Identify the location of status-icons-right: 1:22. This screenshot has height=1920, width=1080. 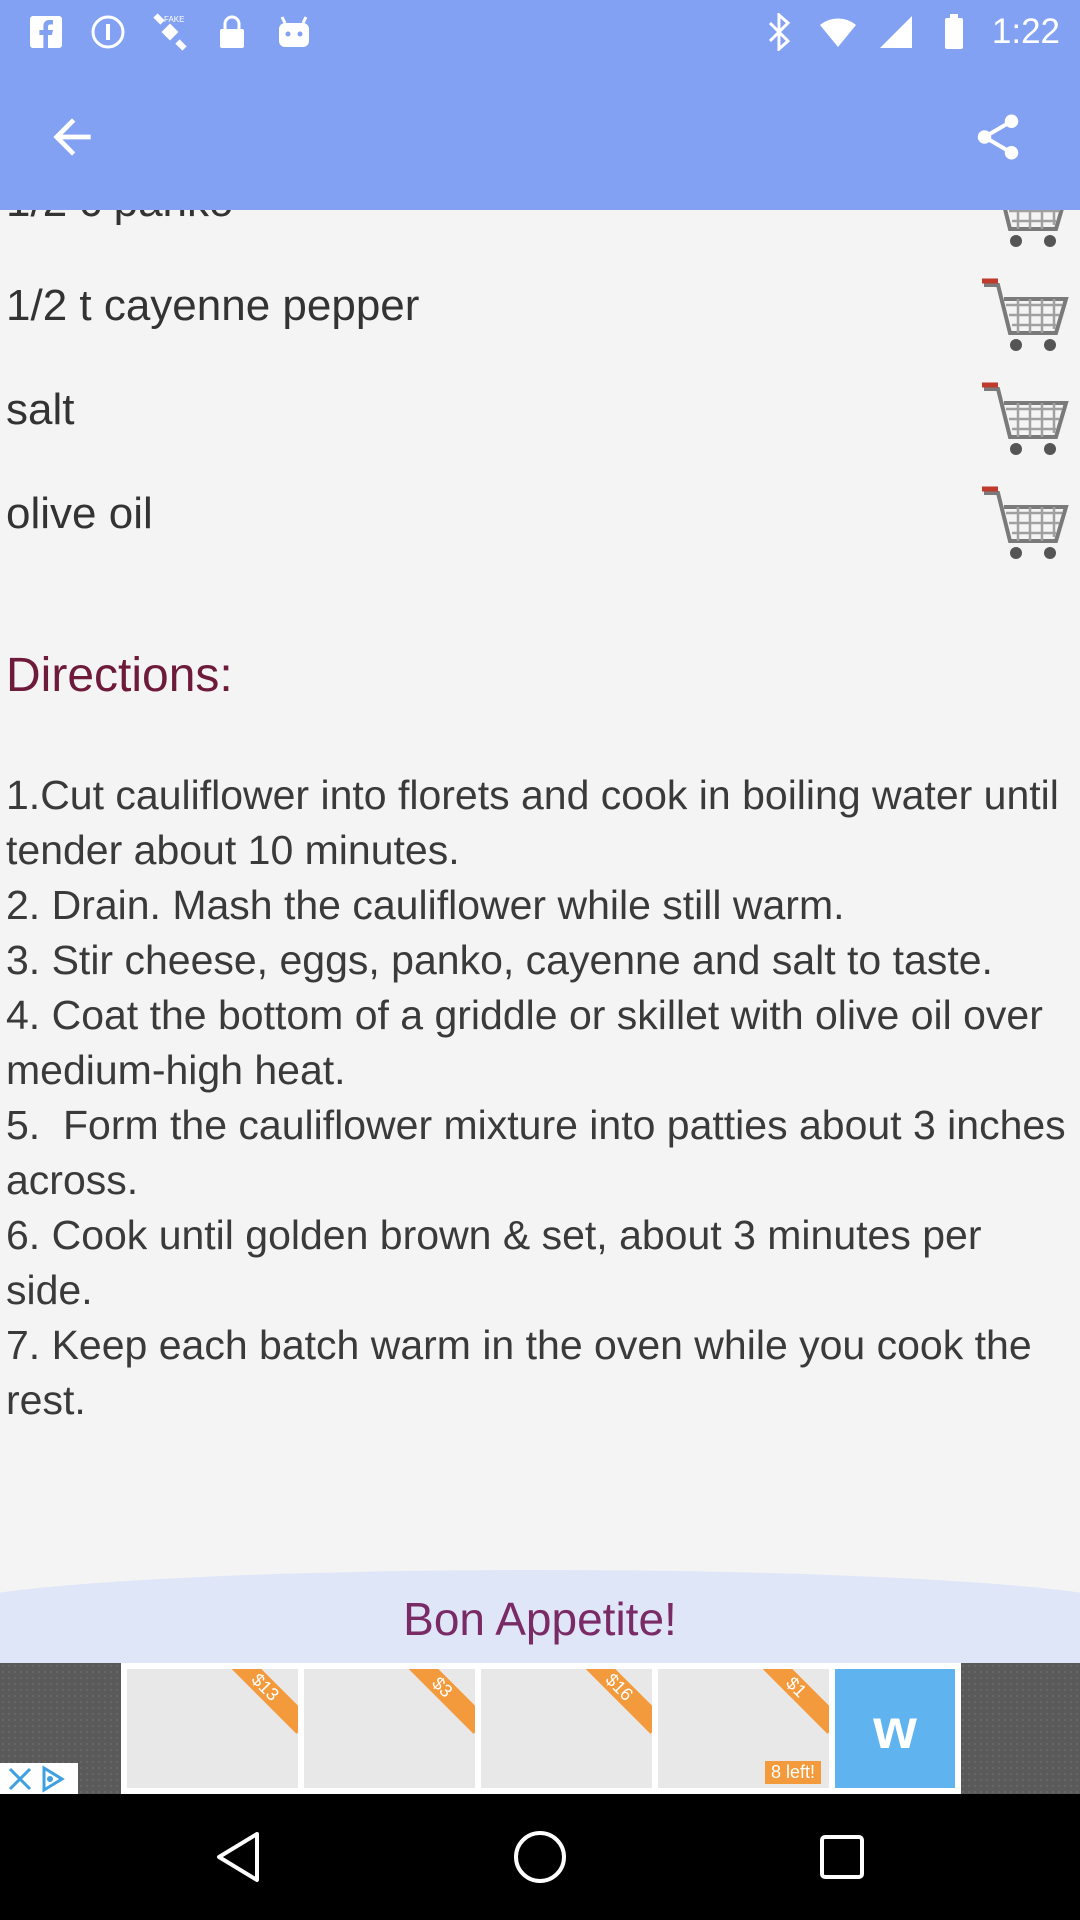
(910, 32).